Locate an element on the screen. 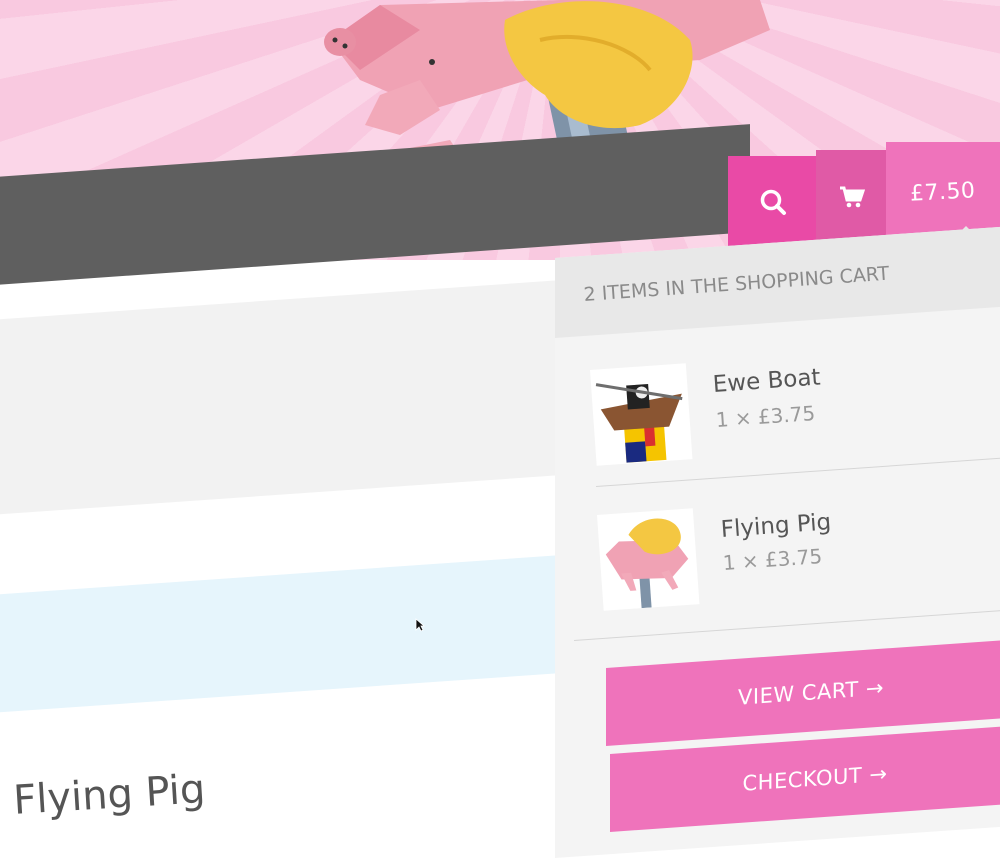 This screenshot has width=1000, height=858. flying-pig-thumbnail is located at coordinates (648, 559).